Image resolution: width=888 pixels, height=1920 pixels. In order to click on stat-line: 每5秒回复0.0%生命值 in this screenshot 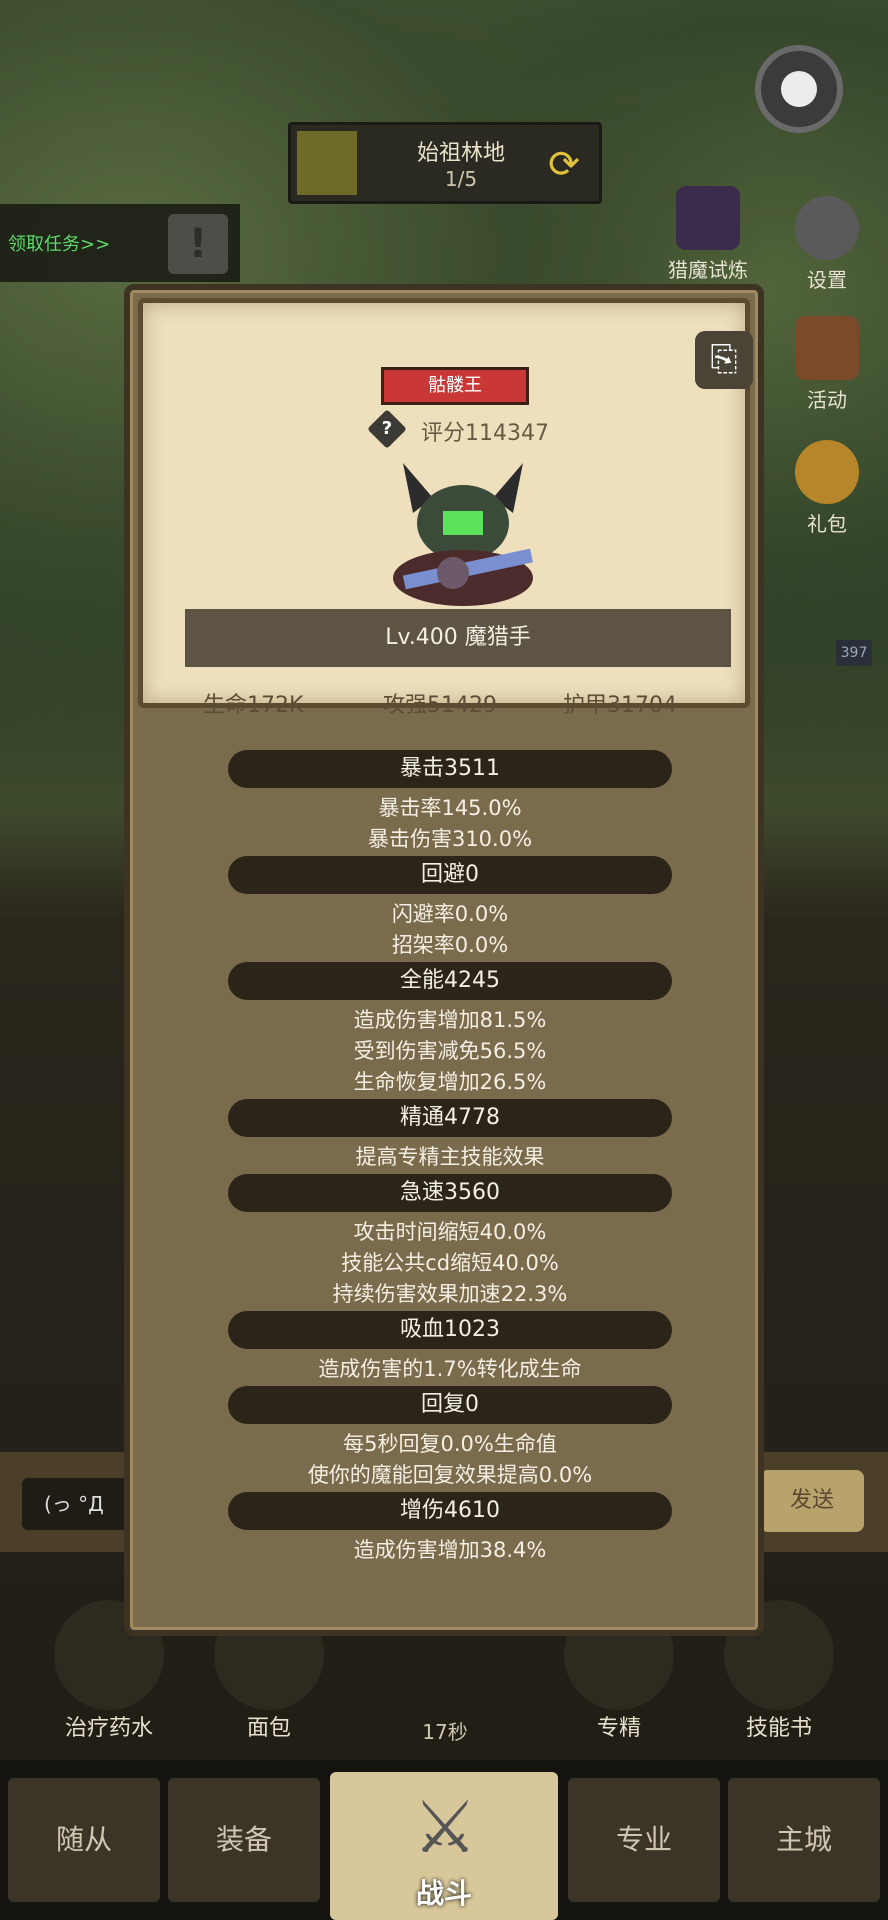, I will do `click(450, 1444)`.